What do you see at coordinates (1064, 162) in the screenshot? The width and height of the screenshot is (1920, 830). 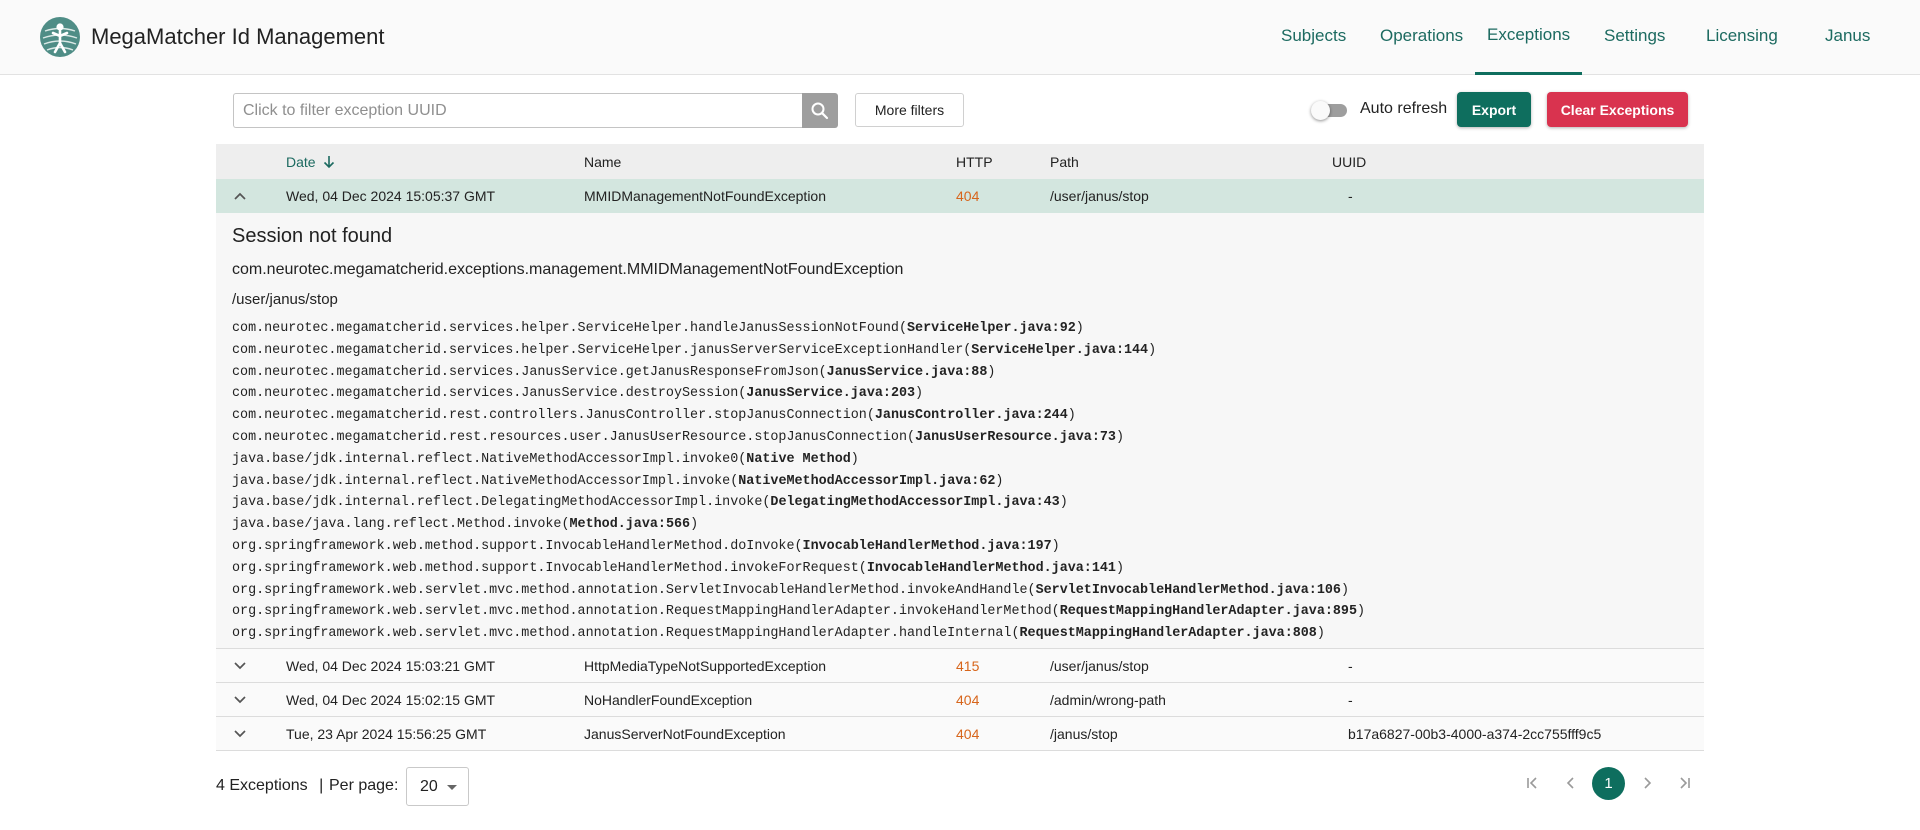 I see `column-header-path: Path` at bounding box center [1064, 162].